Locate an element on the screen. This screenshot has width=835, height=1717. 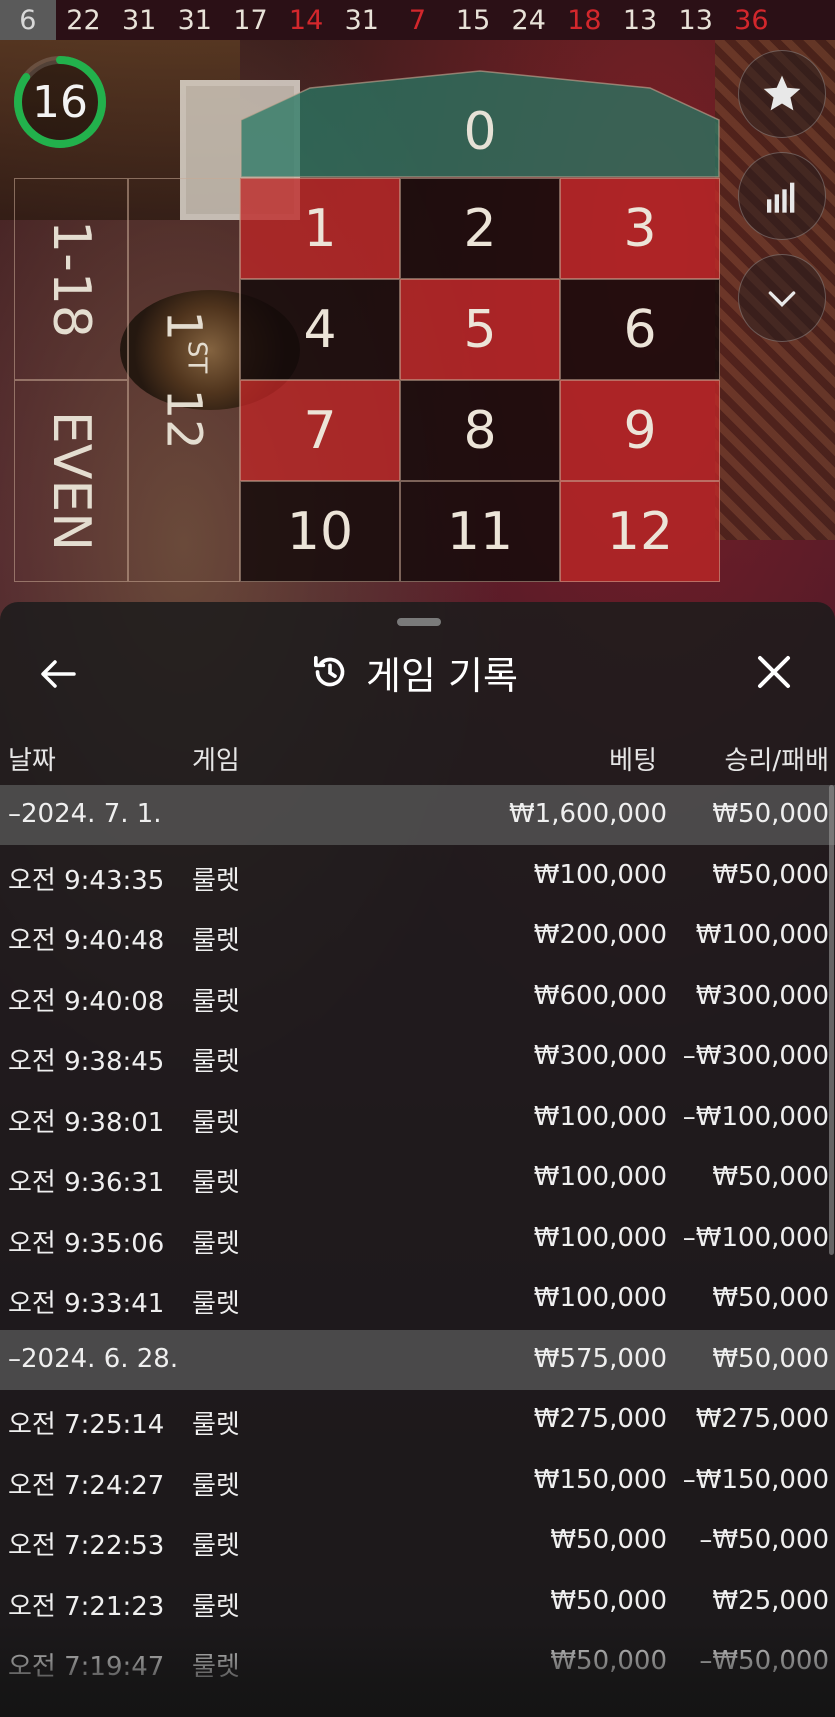
row-time: –2024. 7. 1. is located at coordinates (85, 814).